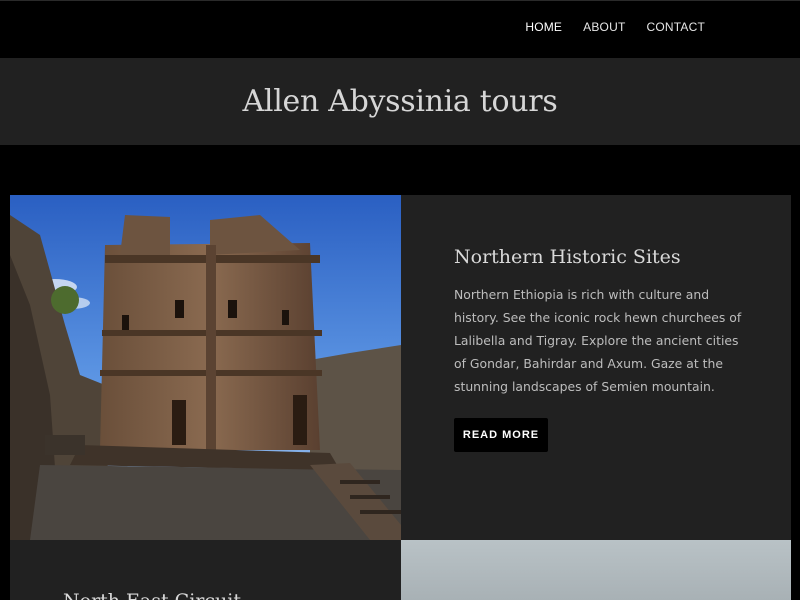 This screenshot has width=800, height=600. Describe the element at coordinates (152, 595) in the screenshot. I see `section-title: North East Circuit` at that location.